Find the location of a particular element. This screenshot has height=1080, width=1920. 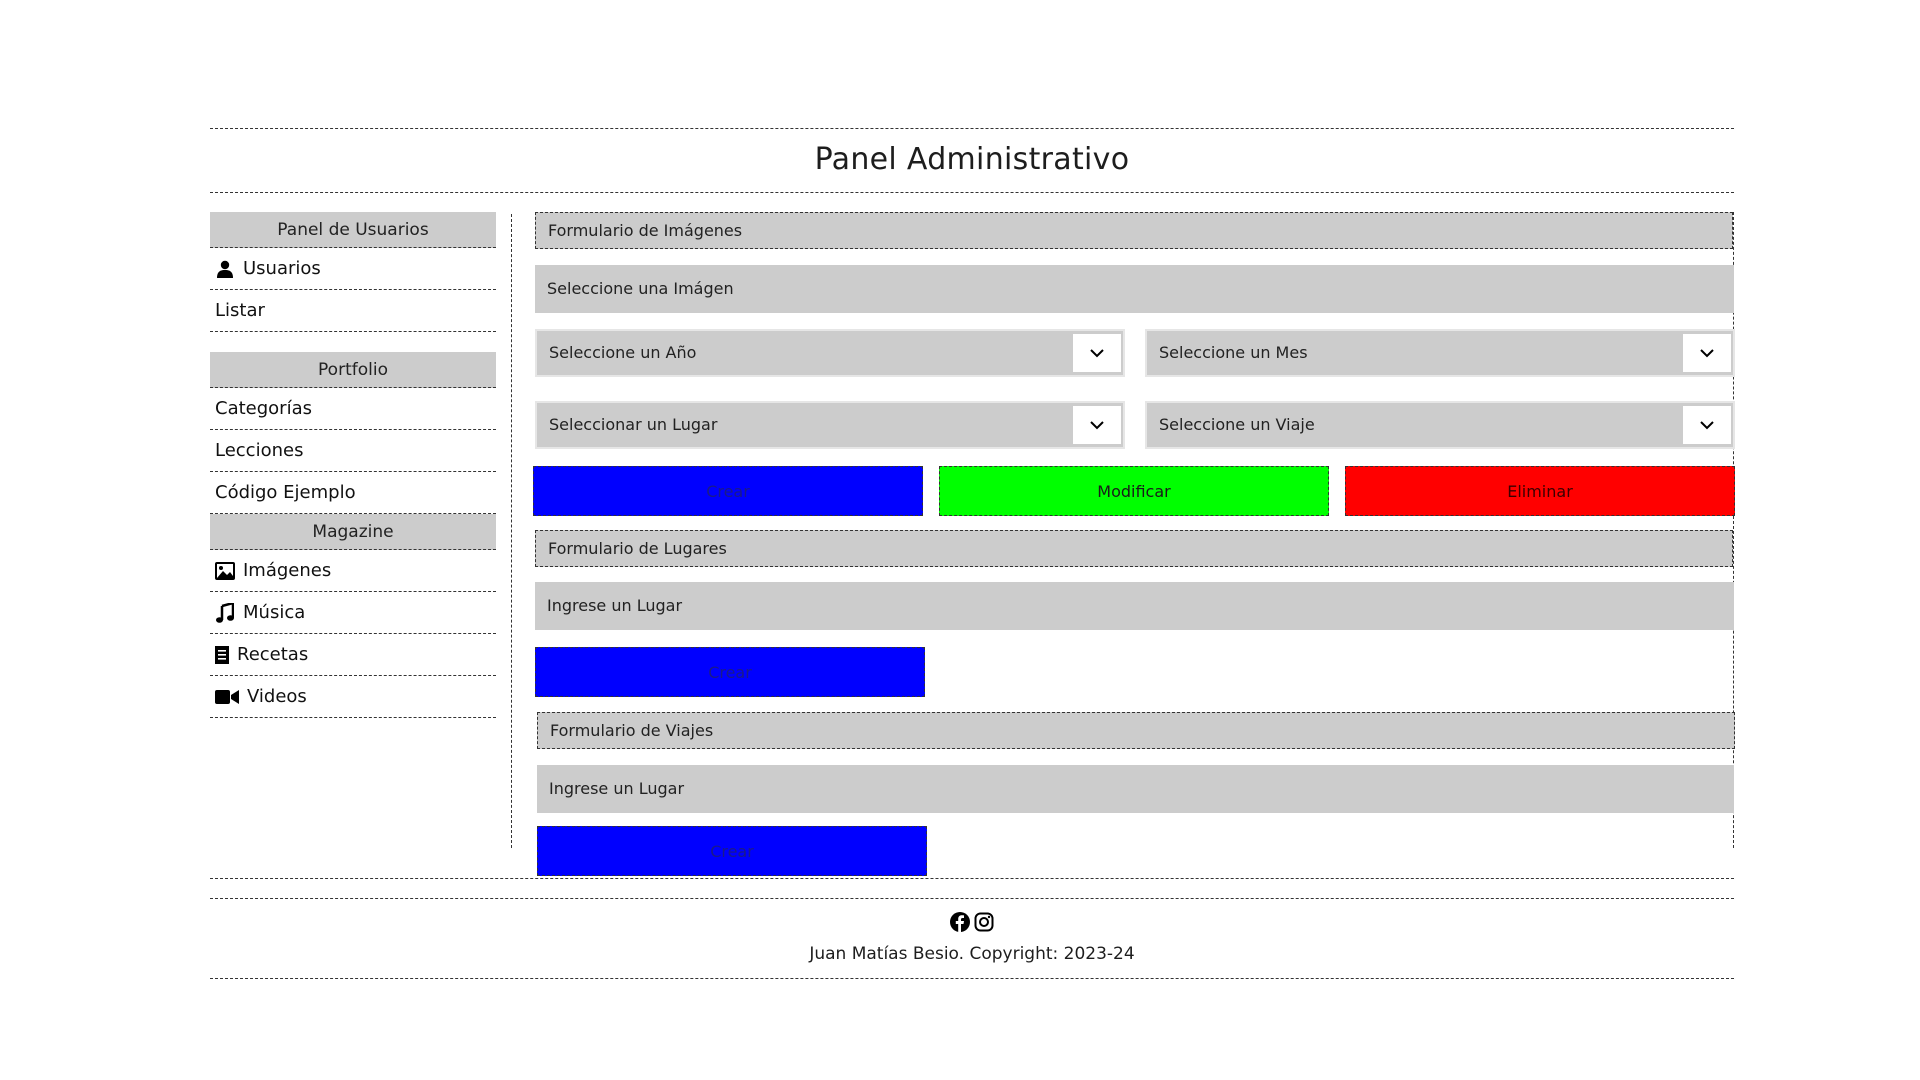

place-select-value: Seleccionar un Lugar is located at coordinates (633, 424).